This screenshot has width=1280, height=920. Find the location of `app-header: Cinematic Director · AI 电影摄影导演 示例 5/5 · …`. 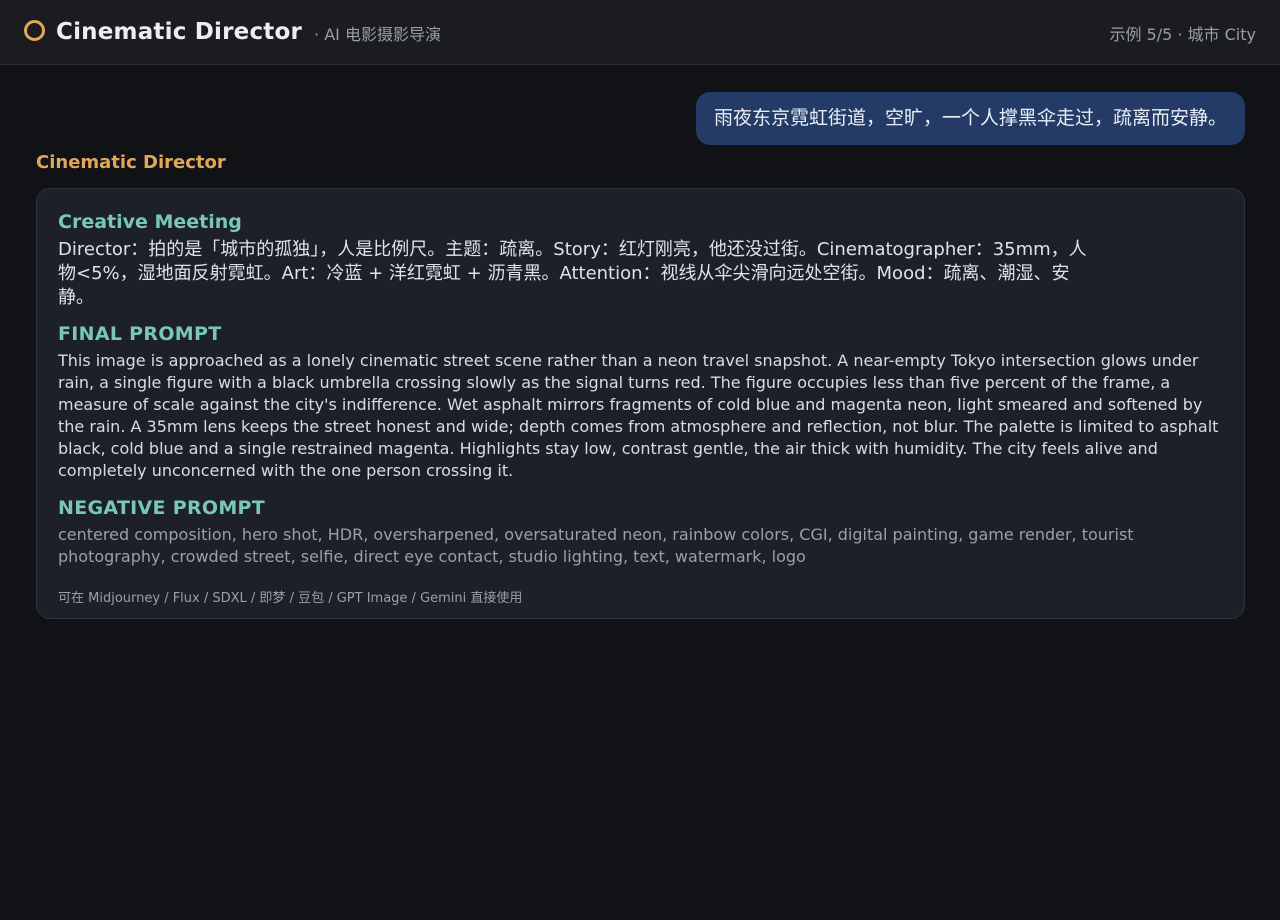

app-header: Cinematic Director · AI 电影摄影导演 示例 5/5 · … is located at coordinates (640, 32).